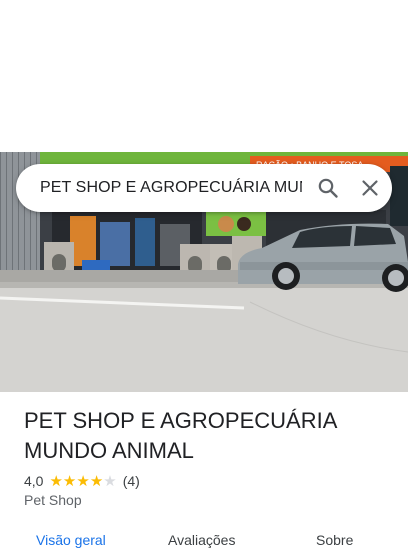  What do you see at coordinates (110, 481) in the screenshot?
I see `star-empty-icon: ★` at bounding box center [110, 481].